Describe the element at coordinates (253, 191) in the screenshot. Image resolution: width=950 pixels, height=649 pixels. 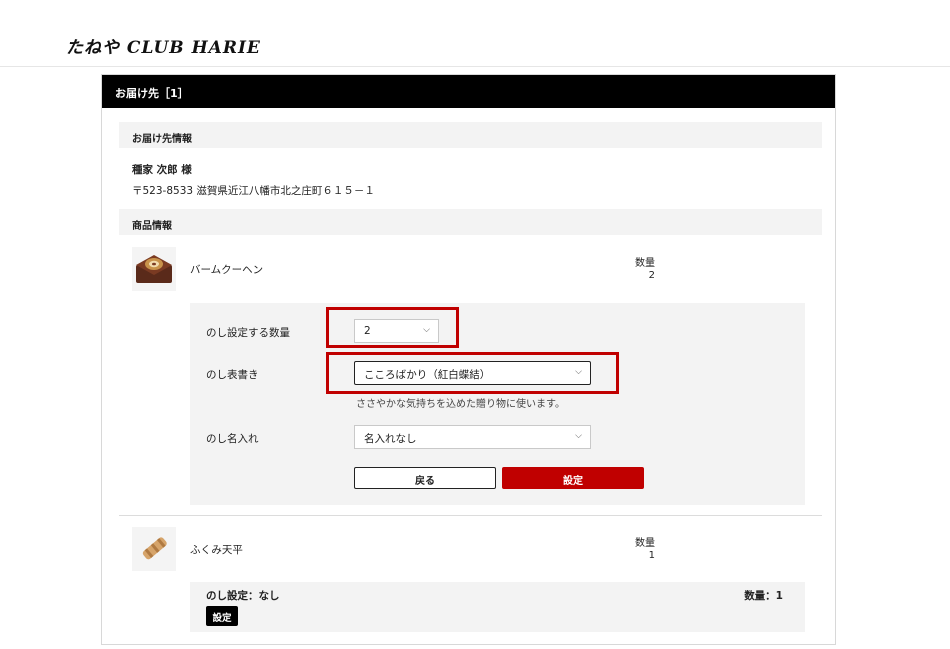
I see `recipient-address: 〒523-8533 滋賀県近江八幡市北之庄町６１５－１` at that location.